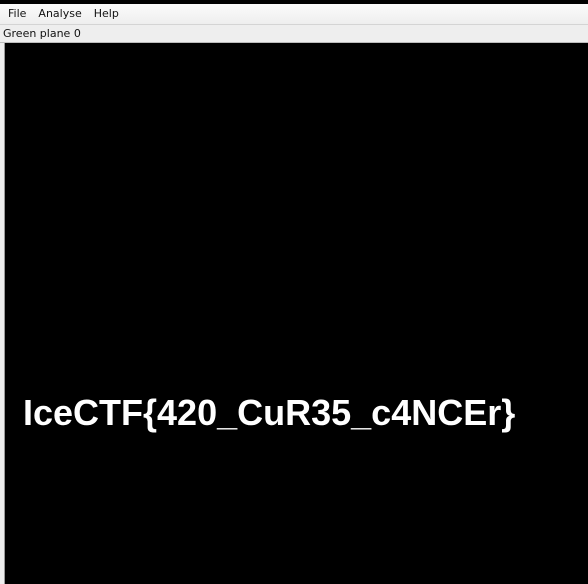 The width and height of the screenshot is (588, 584). What do you see at coordinates (294, 14) in the screenshot?
I see `menu-bar: File Analyse Help` at bounding box center [294, 14].